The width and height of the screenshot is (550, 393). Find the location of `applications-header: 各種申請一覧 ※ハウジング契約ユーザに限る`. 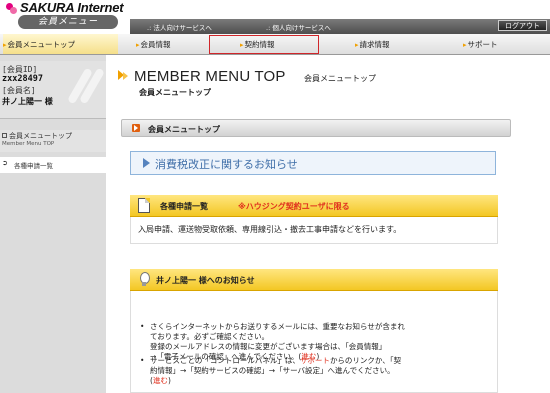

applications-header: 各種申請一覧 ※ハウジング契約ユーザに限る is located at coordinates (314, 206).